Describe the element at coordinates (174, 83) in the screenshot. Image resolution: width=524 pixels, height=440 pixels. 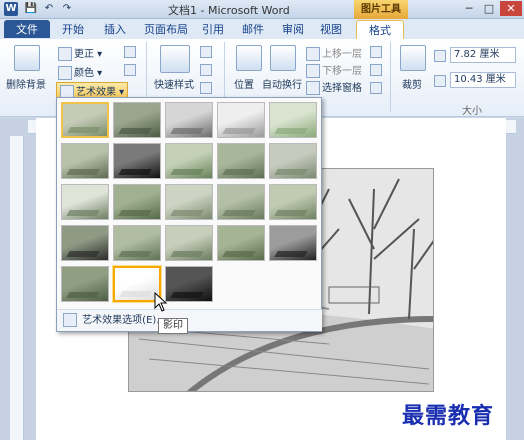
I see `quick-styles-button: 快速样式` at that location.